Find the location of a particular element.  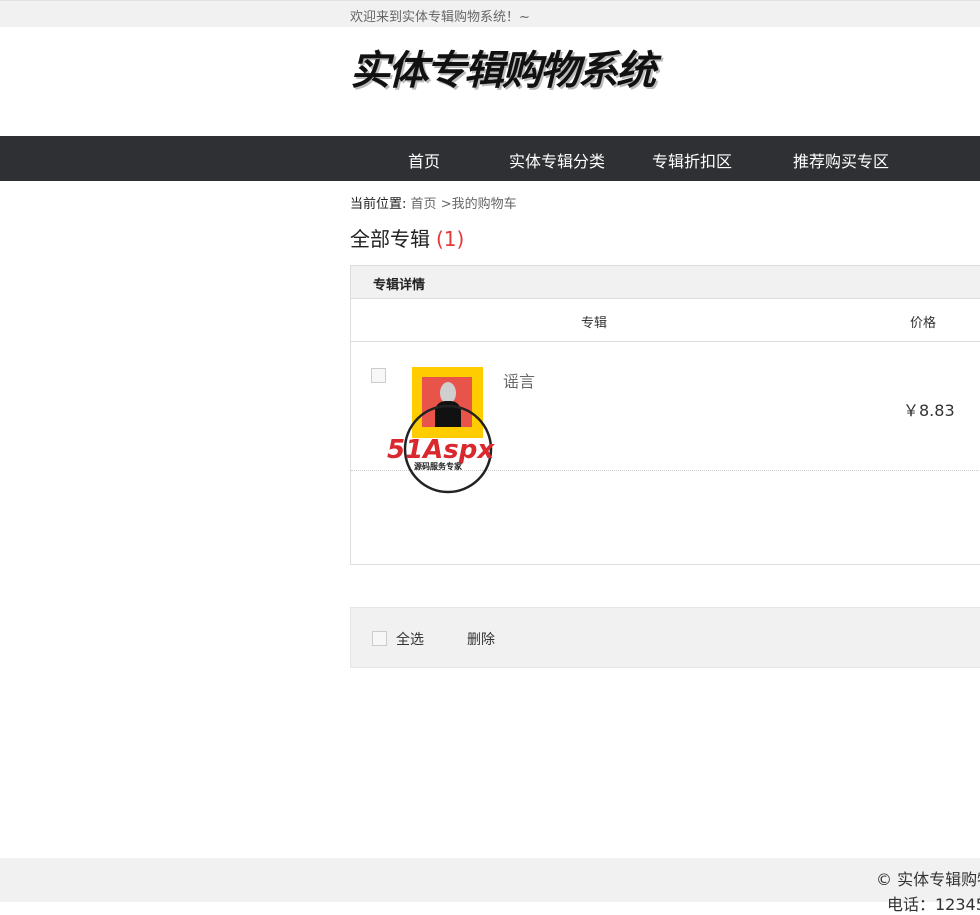

footer-copyright: © 实体专辑购物 is located at coordinates (928, 879).